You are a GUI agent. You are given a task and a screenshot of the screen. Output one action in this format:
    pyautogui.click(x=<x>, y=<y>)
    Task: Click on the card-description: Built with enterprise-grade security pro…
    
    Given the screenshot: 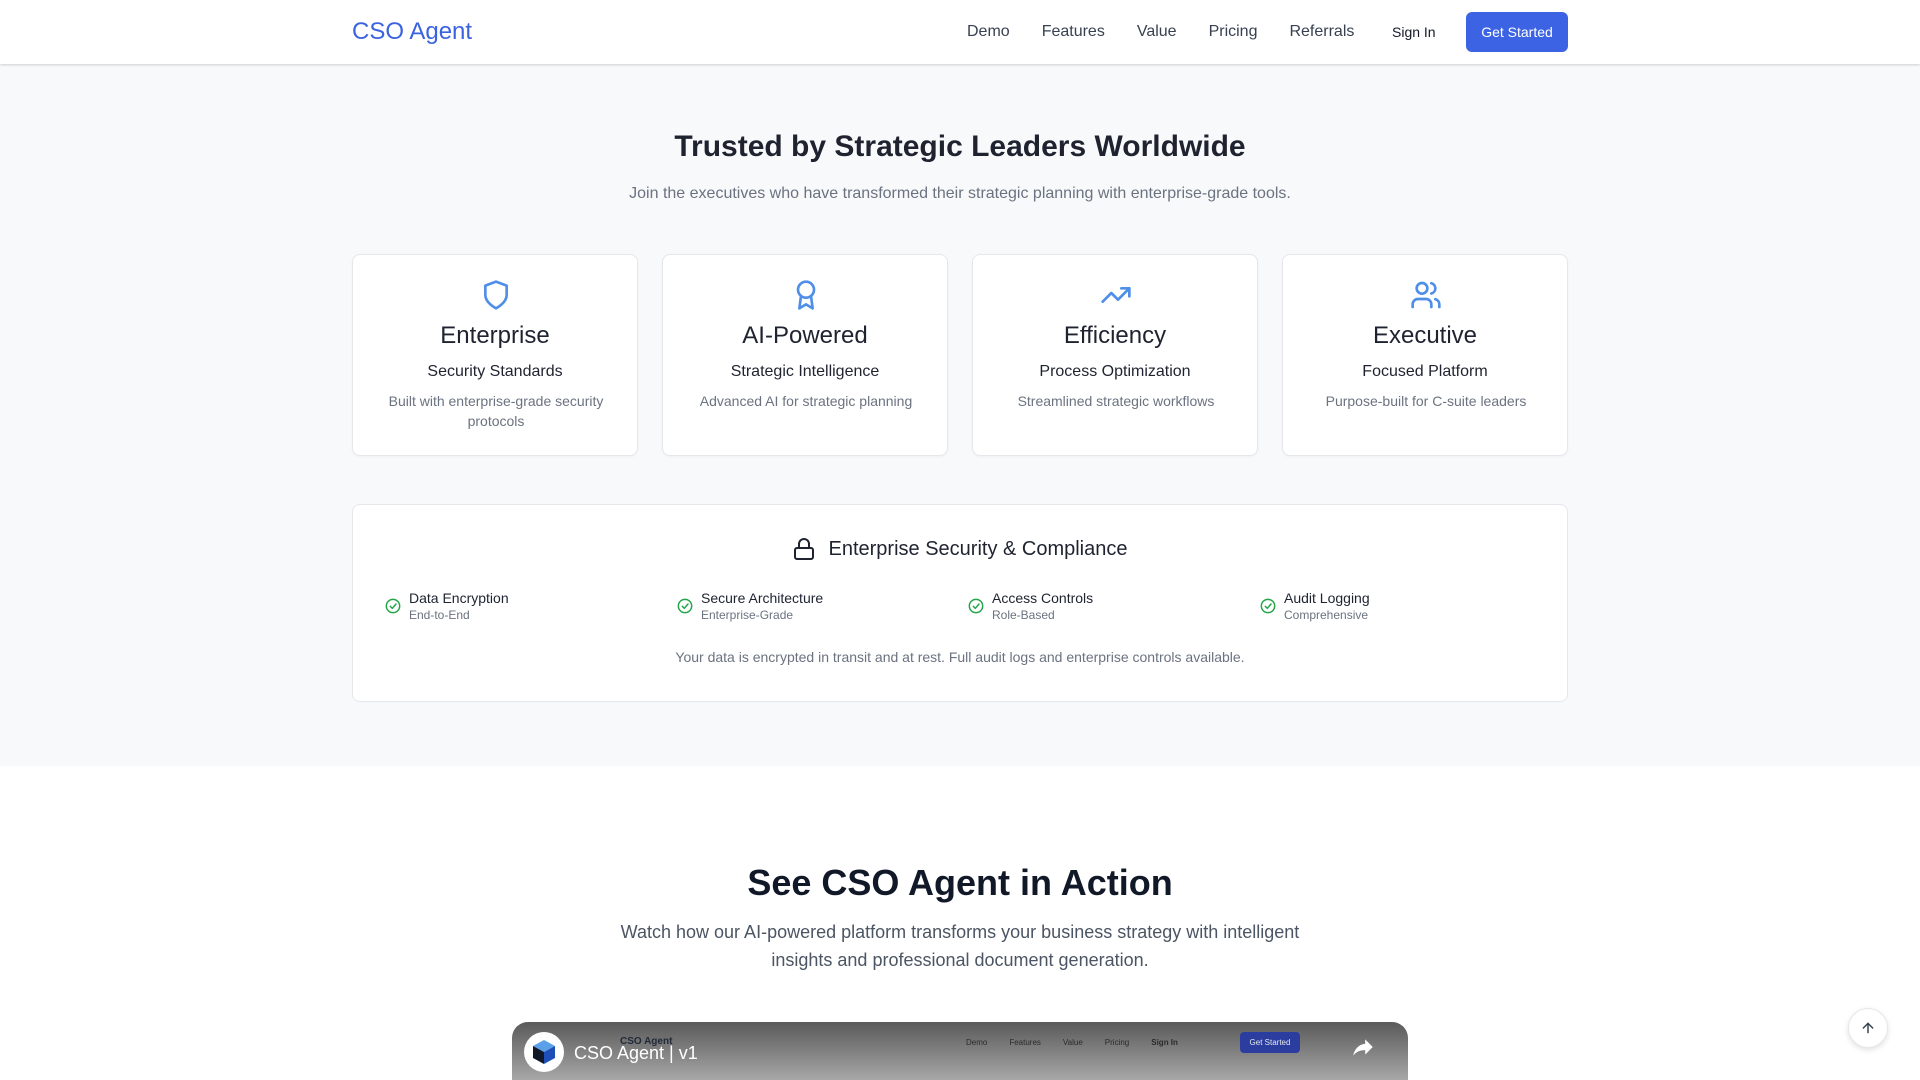 What is the action you would take?
    pyautogui.click(x=496, y=411)
    